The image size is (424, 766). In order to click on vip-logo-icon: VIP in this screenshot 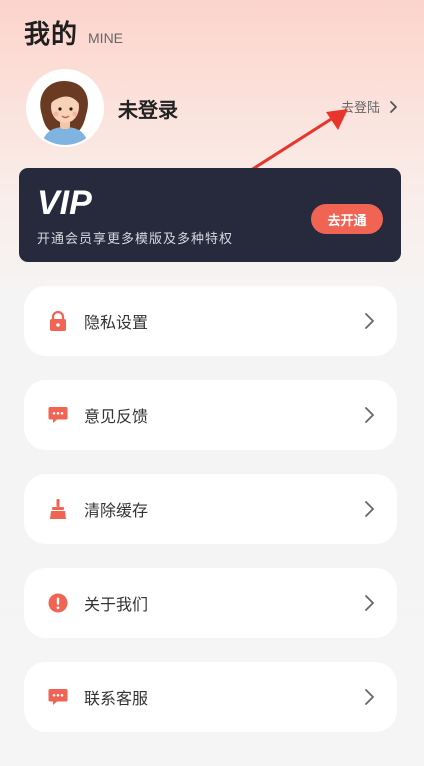, I will do `click(64, 201)`.